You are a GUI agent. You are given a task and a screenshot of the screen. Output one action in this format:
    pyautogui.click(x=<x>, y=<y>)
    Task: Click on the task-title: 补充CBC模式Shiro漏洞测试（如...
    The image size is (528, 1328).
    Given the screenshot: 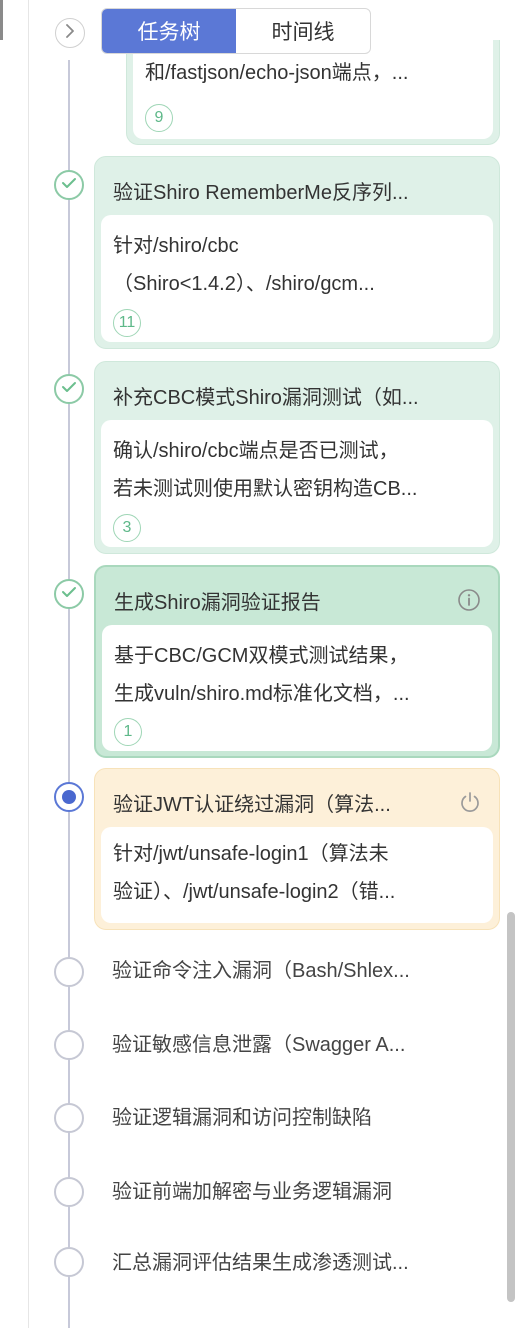 What is the action you would take?
    pyautogui.click(x=266, y=397)
    